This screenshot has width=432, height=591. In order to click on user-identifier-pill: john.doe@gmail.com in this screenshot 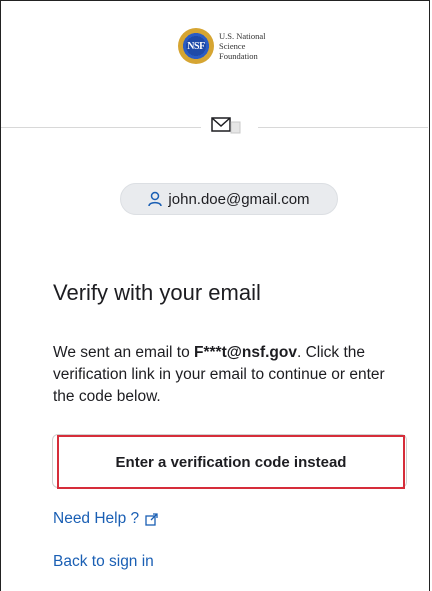, I will do `click(229, 199)`.